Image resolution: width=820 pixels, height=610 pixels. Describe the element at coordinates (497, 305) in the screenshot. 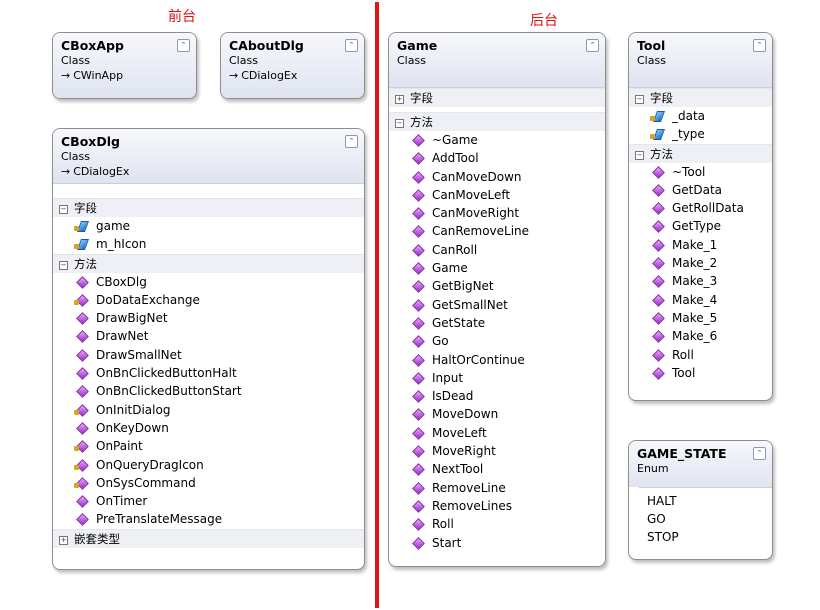

I see `method-item: GetSmallNet` at that location.